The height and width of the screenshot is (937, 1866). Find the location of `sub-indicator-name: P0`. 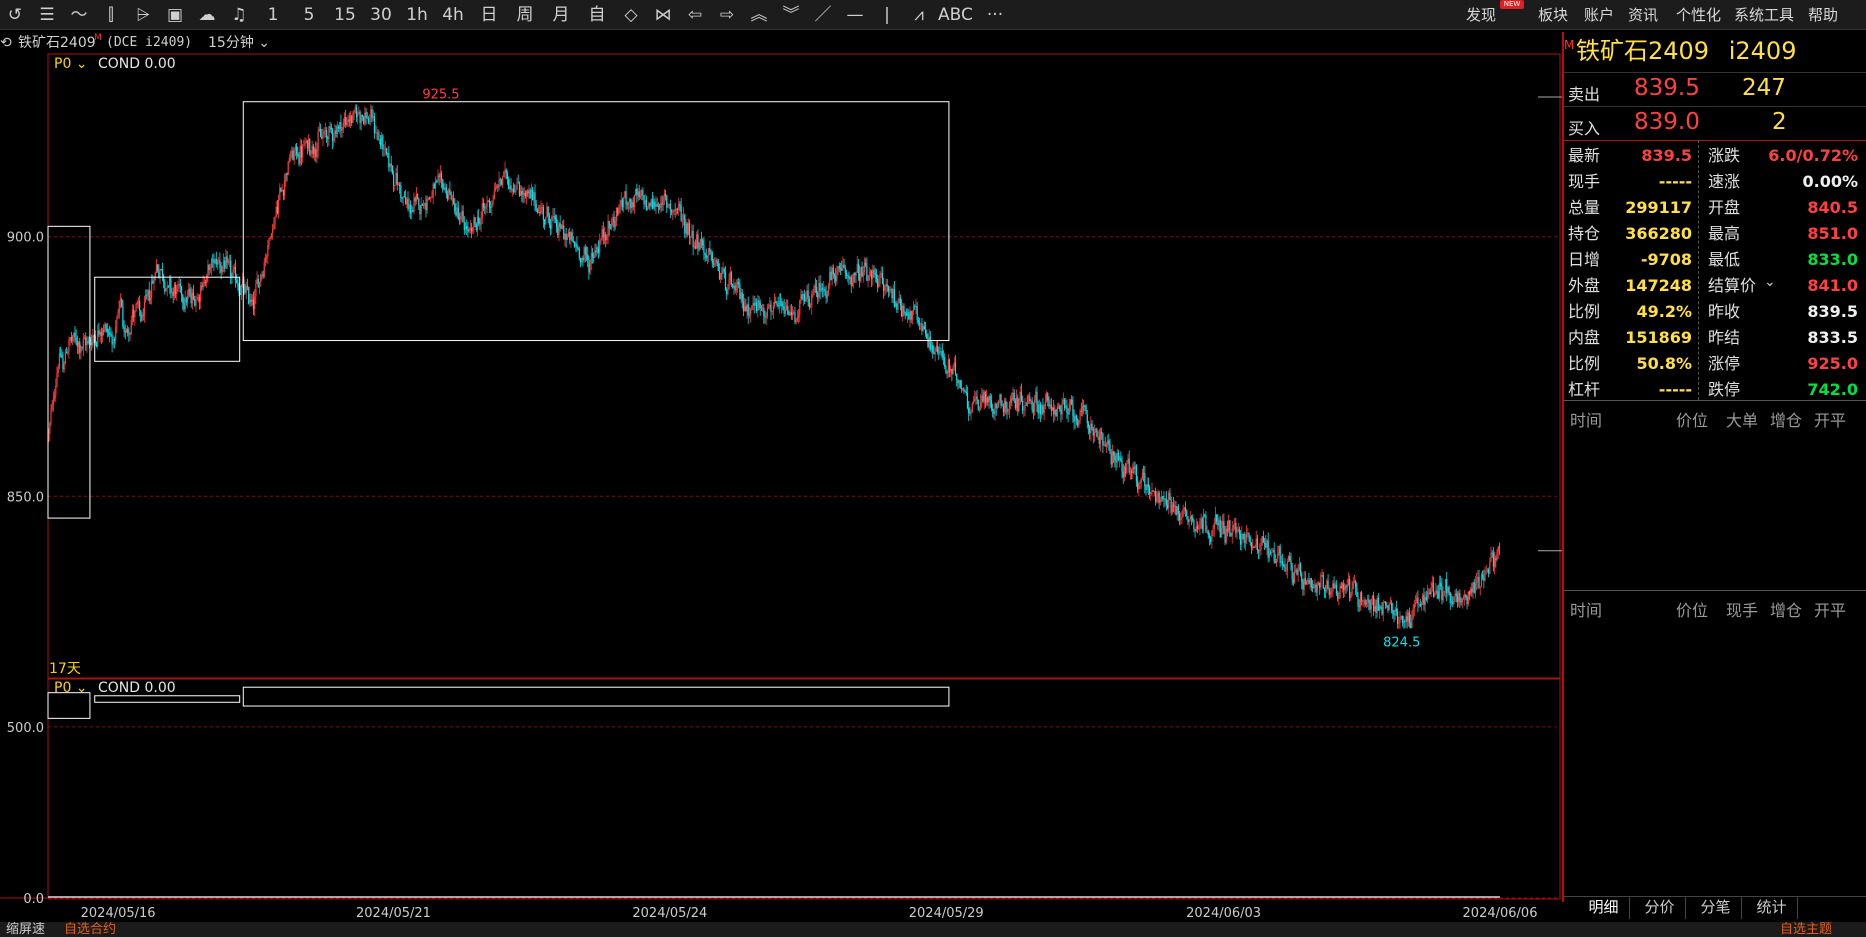

sub-indicator-name: P0 is located at coordinates (62, 688).